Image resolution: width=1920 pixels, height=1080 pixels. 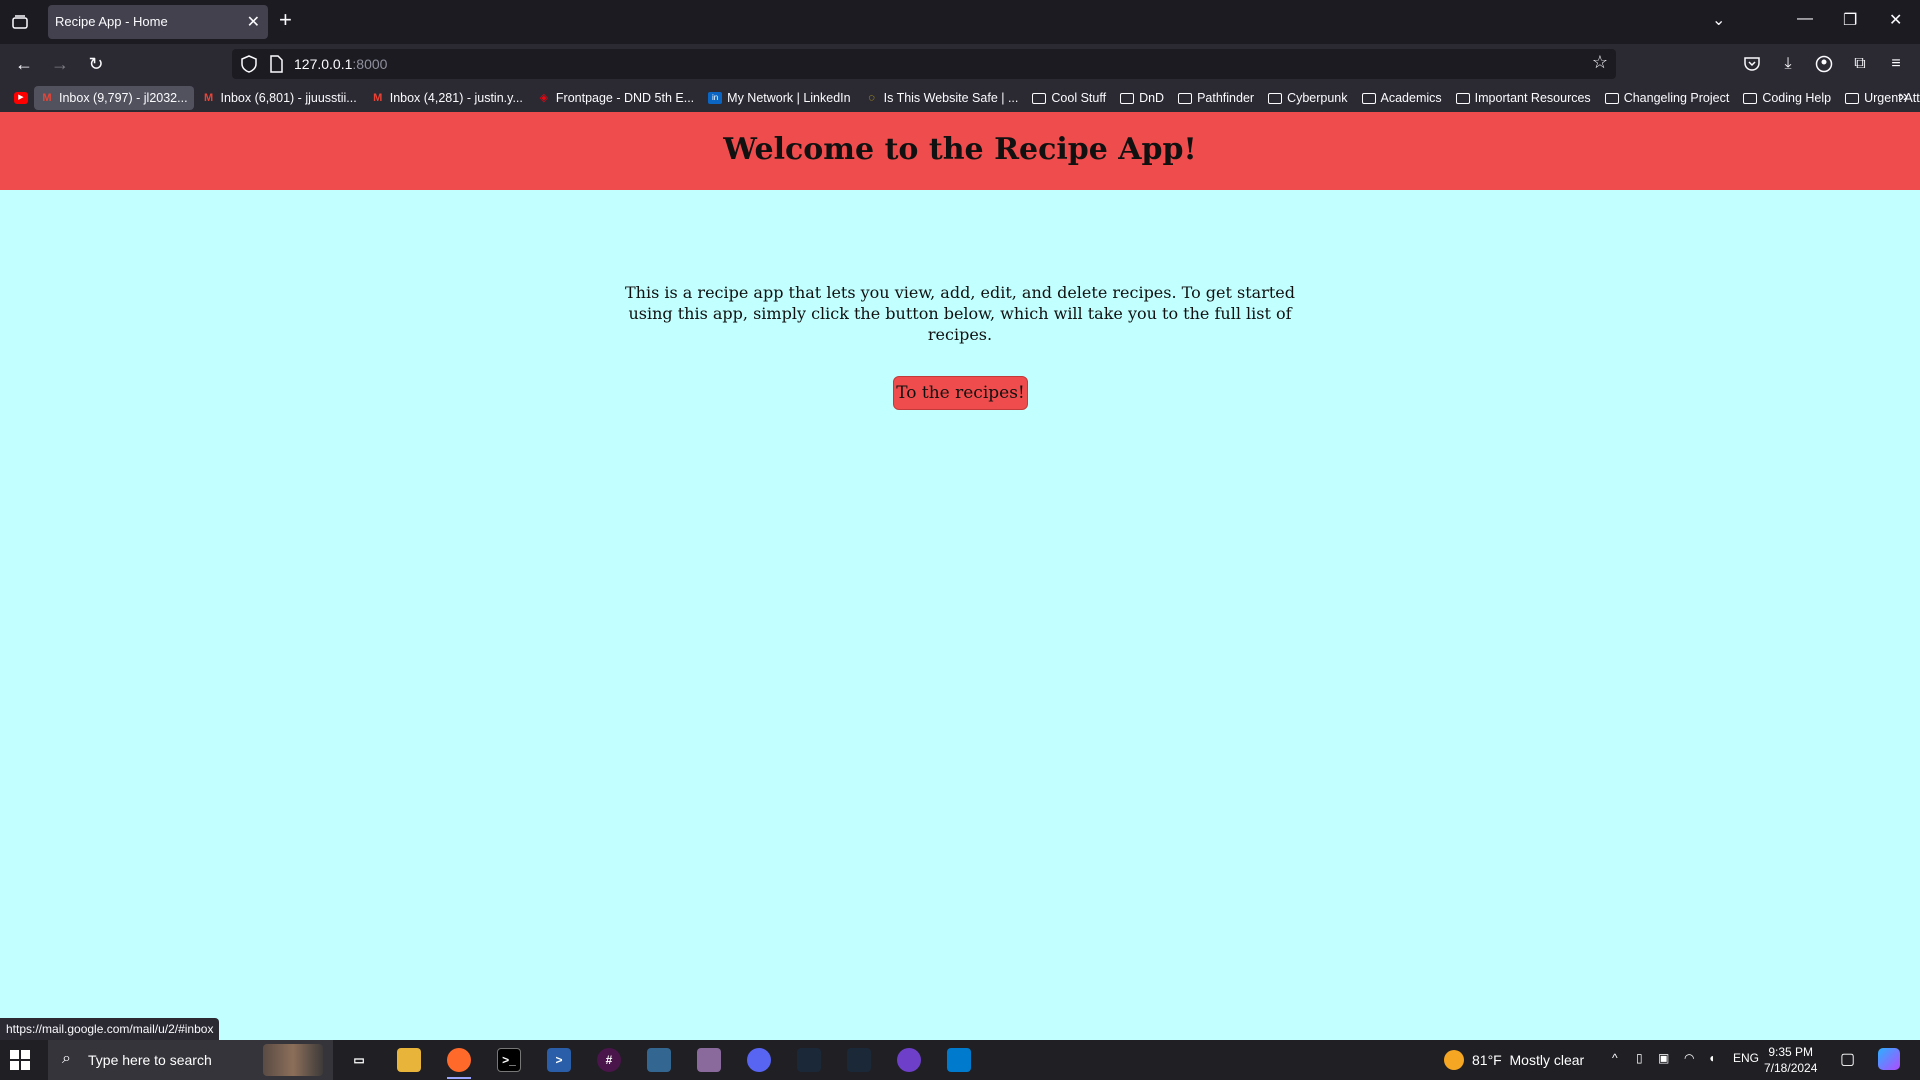 I want to click on tab-list-icon, so click(x=20, y=22).